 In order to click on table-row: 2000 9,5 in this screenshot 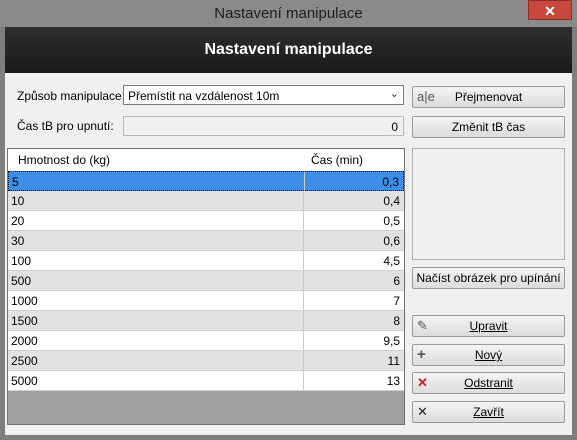, I will do `click(206, 341)`.